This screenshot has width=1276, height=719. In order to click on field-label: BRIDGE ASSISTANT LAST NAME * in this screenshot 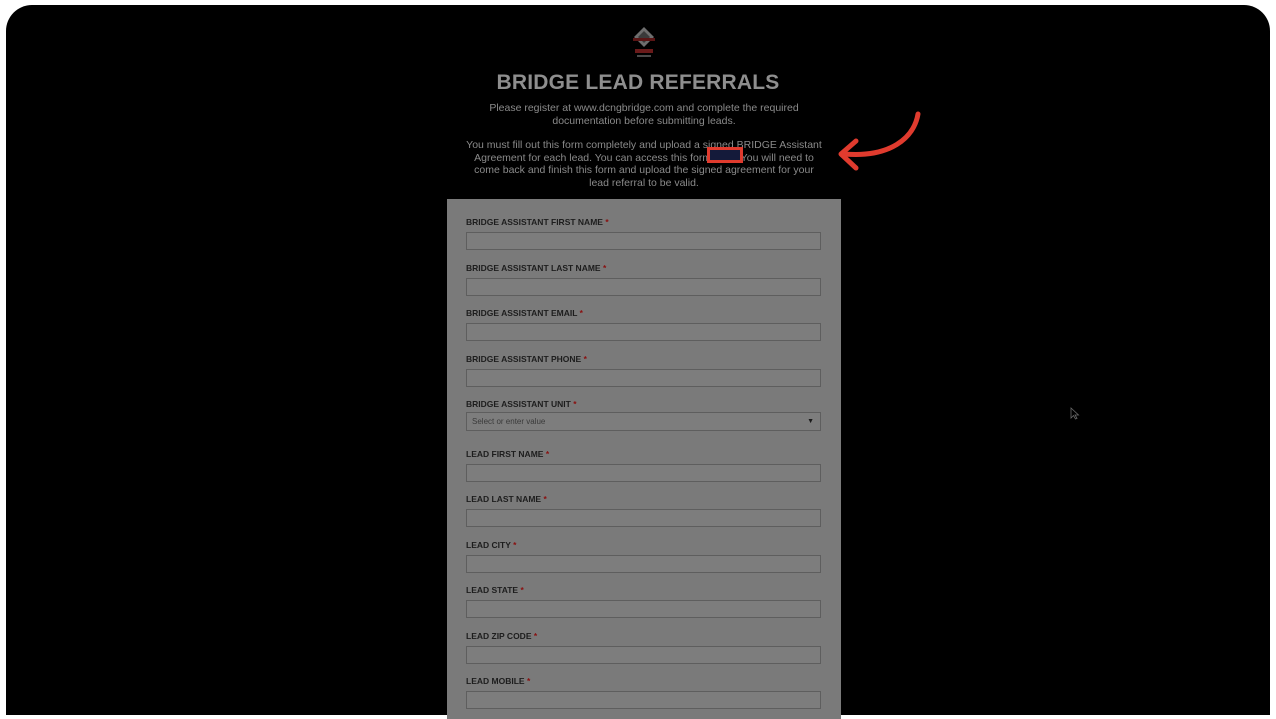, I will do `click(536, 268)`.